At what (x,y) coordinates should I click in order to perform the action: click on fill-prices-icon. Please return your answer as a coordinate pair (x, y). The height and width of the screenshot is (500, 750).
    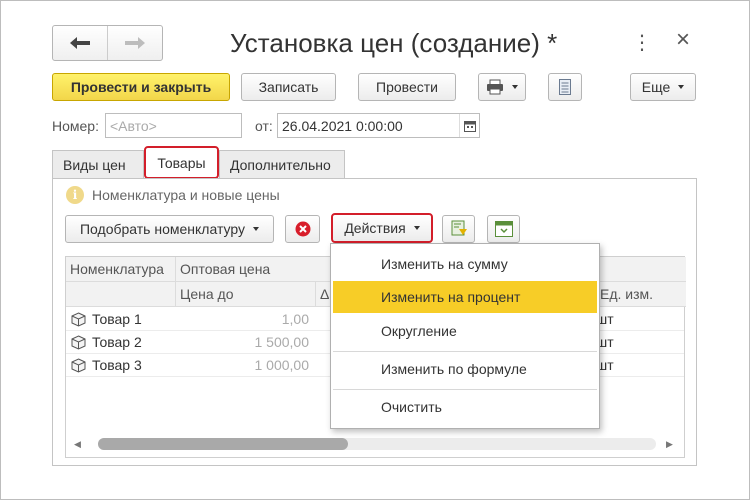
    Looking at the image, I should click on (459, 228).